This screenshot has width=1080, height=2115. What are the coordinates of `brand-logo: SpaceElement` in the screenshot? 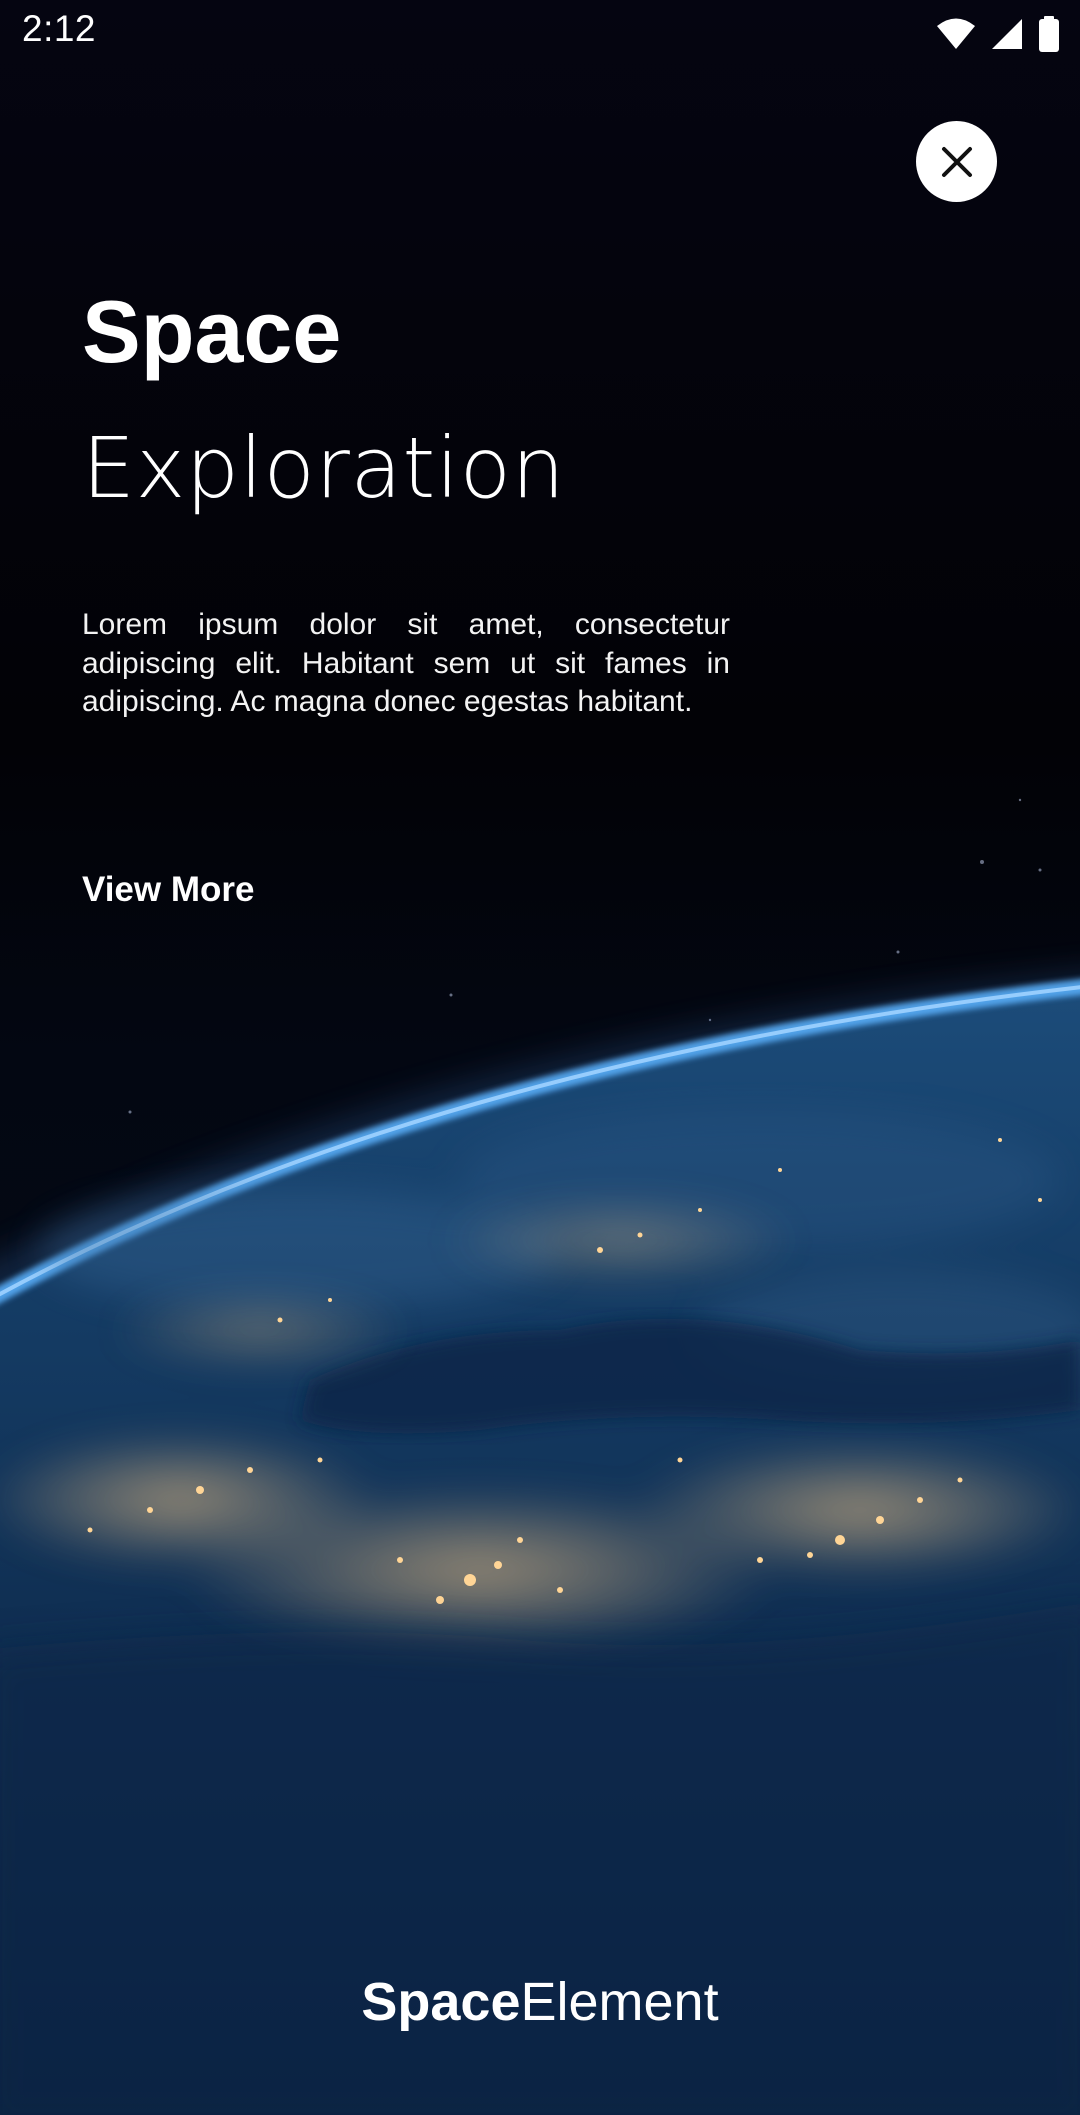 It's located at (540, 2002).